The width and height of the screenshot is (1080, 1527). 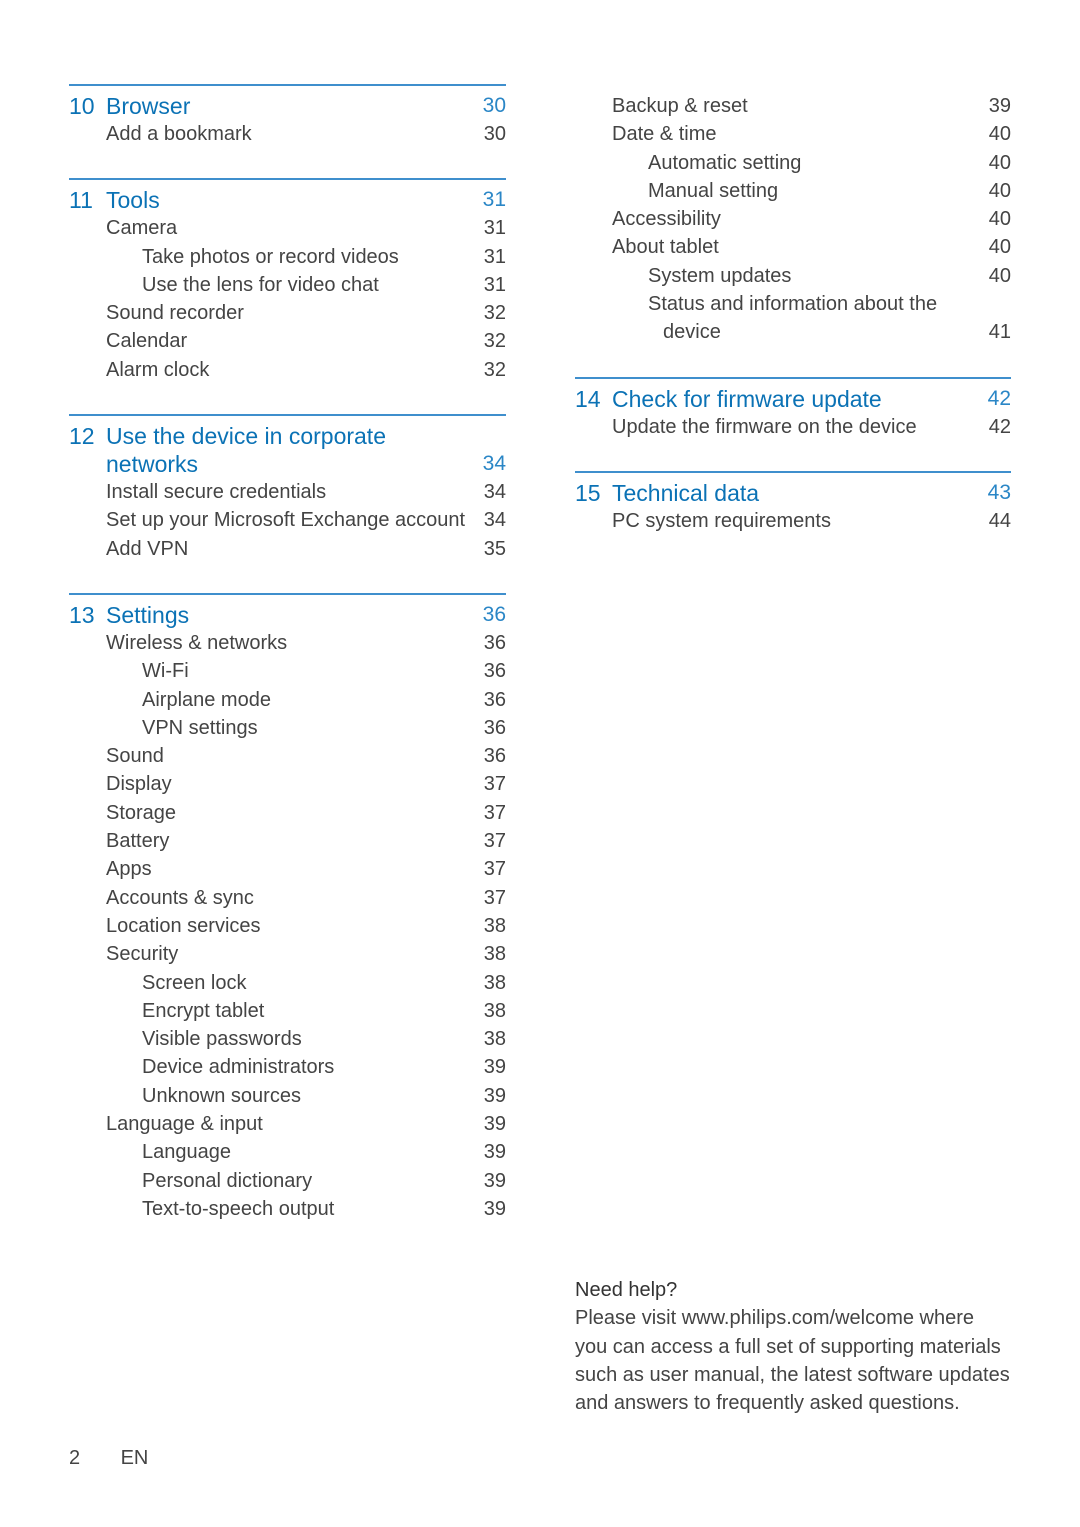 What do you see at coordinates (287, 1152) in the screenshot?
I see `toc-entry: Language 39` at bounding box center [287, 1152].